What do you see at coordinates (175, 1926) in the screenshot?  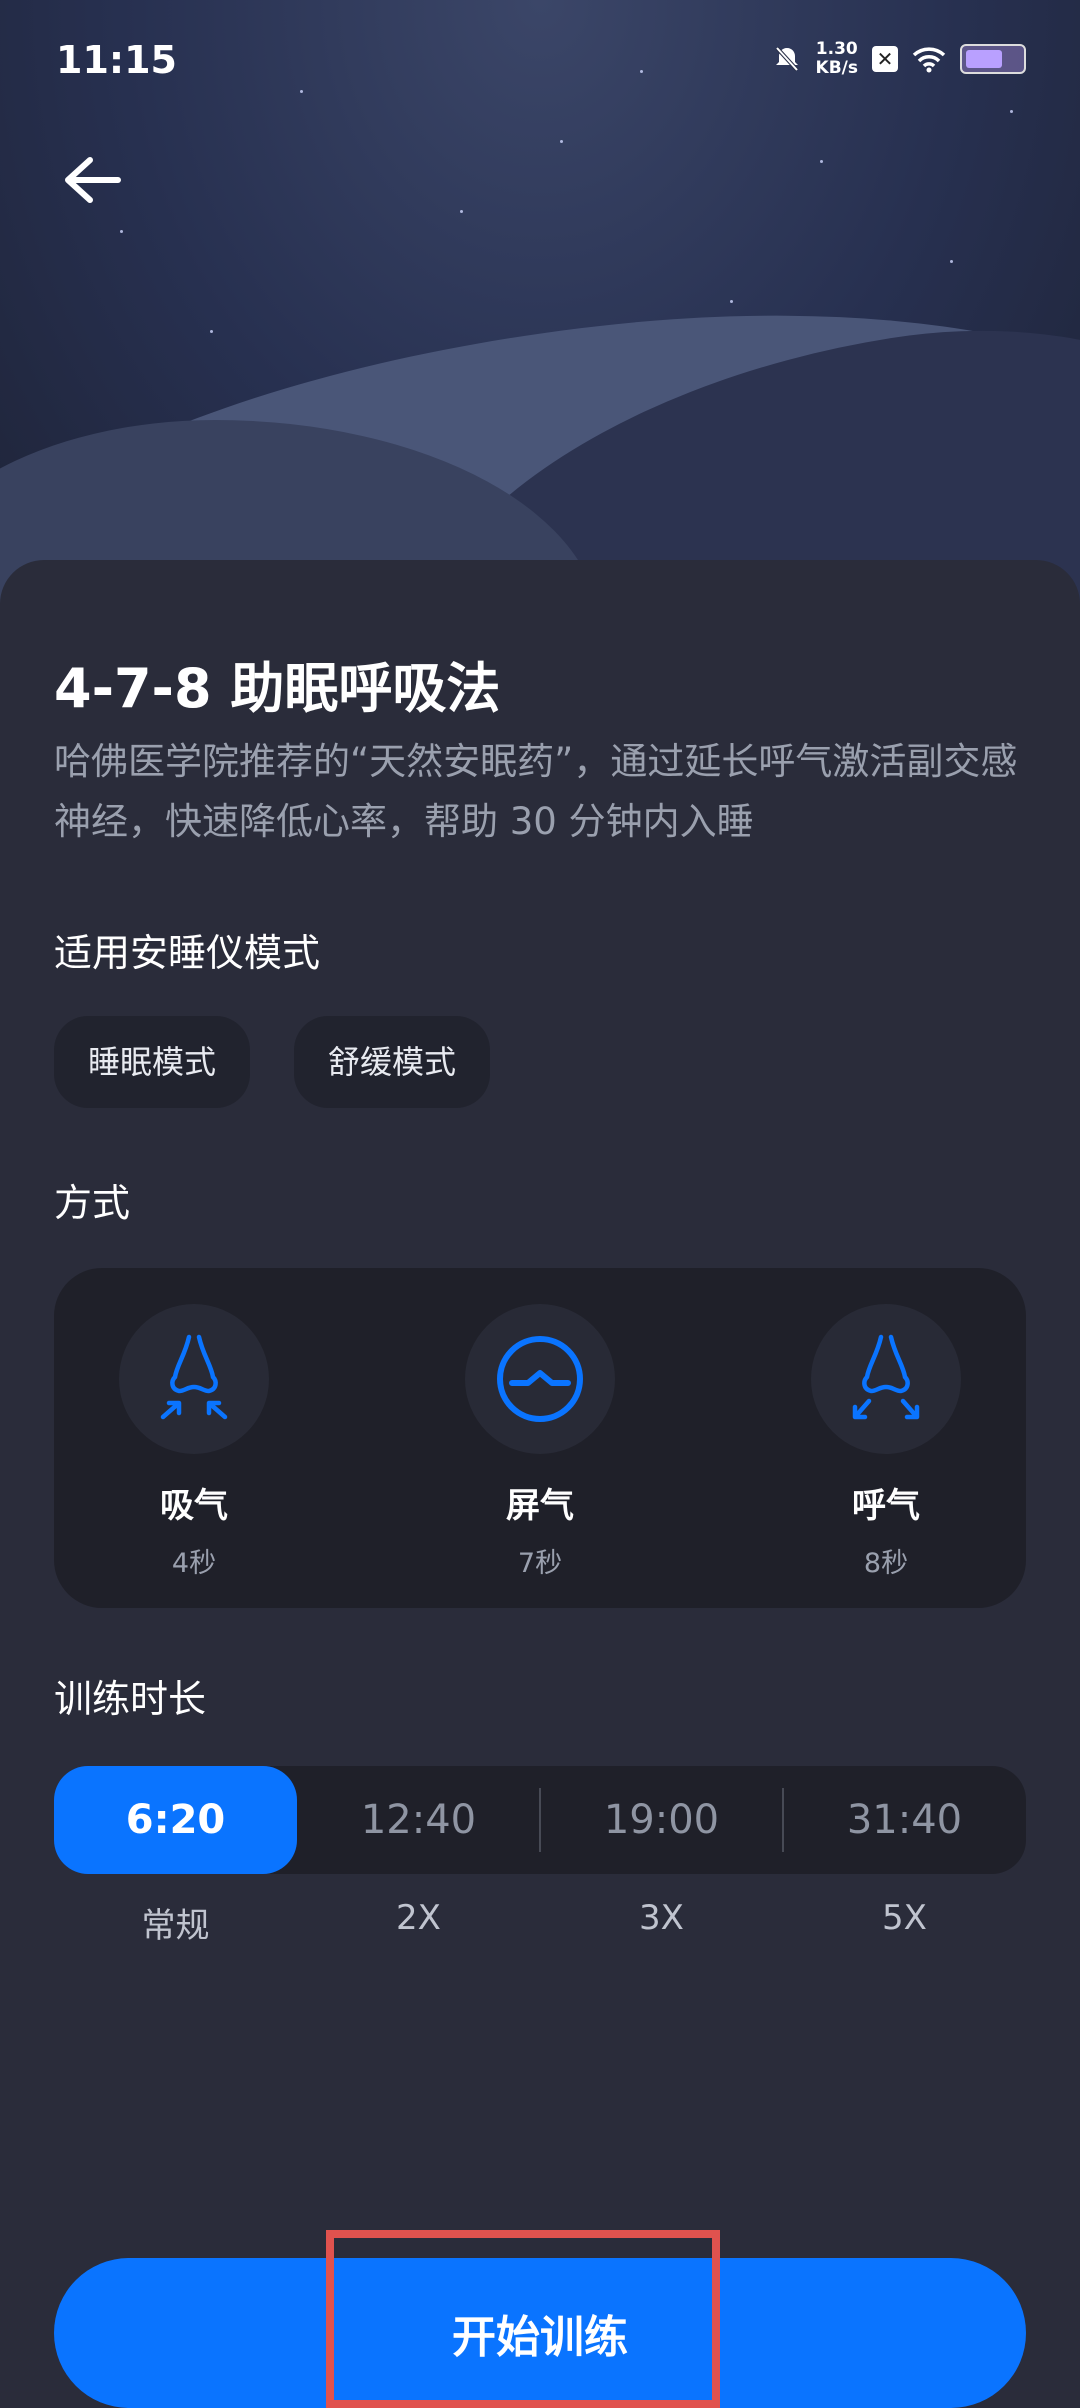 I see `duration-label-1x: 常规` at bounding box center [175, 1926].